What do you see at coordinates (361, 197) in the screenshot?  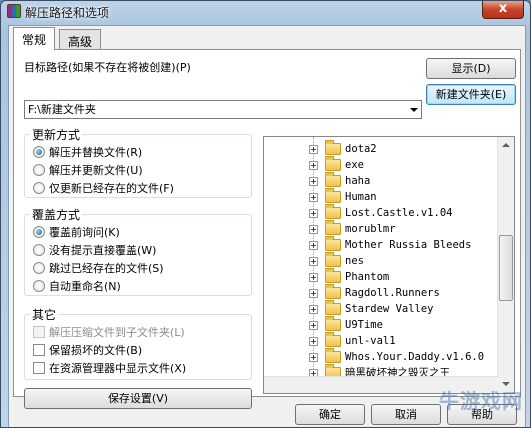 I see `tree-item-label: Human` at bounding box center [361, 197].